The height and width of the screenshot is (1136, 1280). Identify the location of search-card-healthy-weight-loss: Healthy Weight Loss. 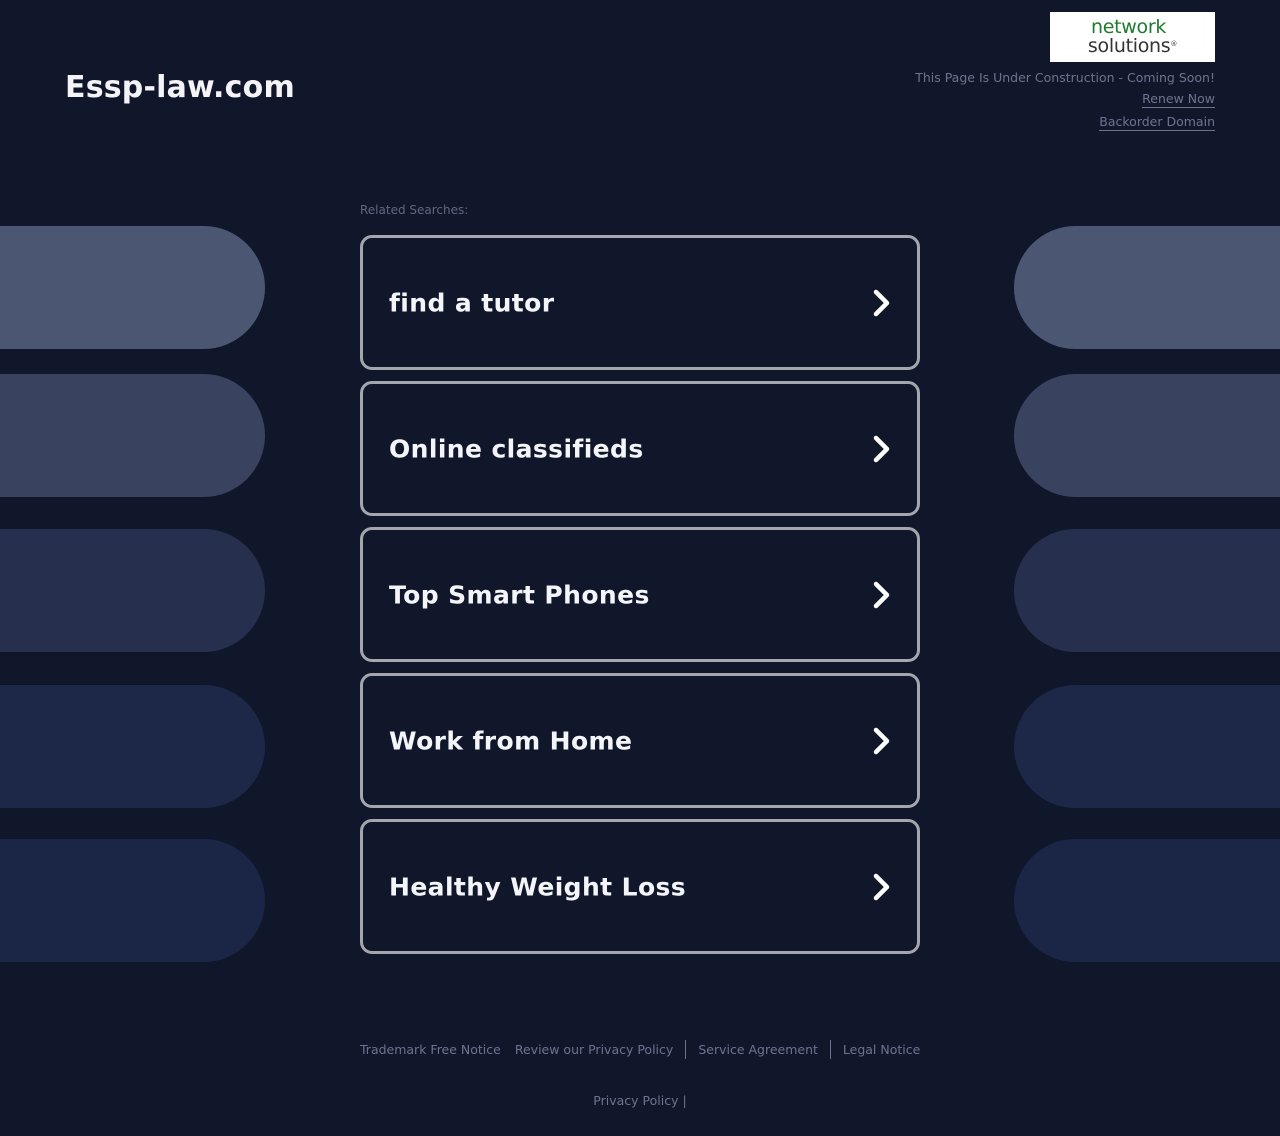
(640, 886).